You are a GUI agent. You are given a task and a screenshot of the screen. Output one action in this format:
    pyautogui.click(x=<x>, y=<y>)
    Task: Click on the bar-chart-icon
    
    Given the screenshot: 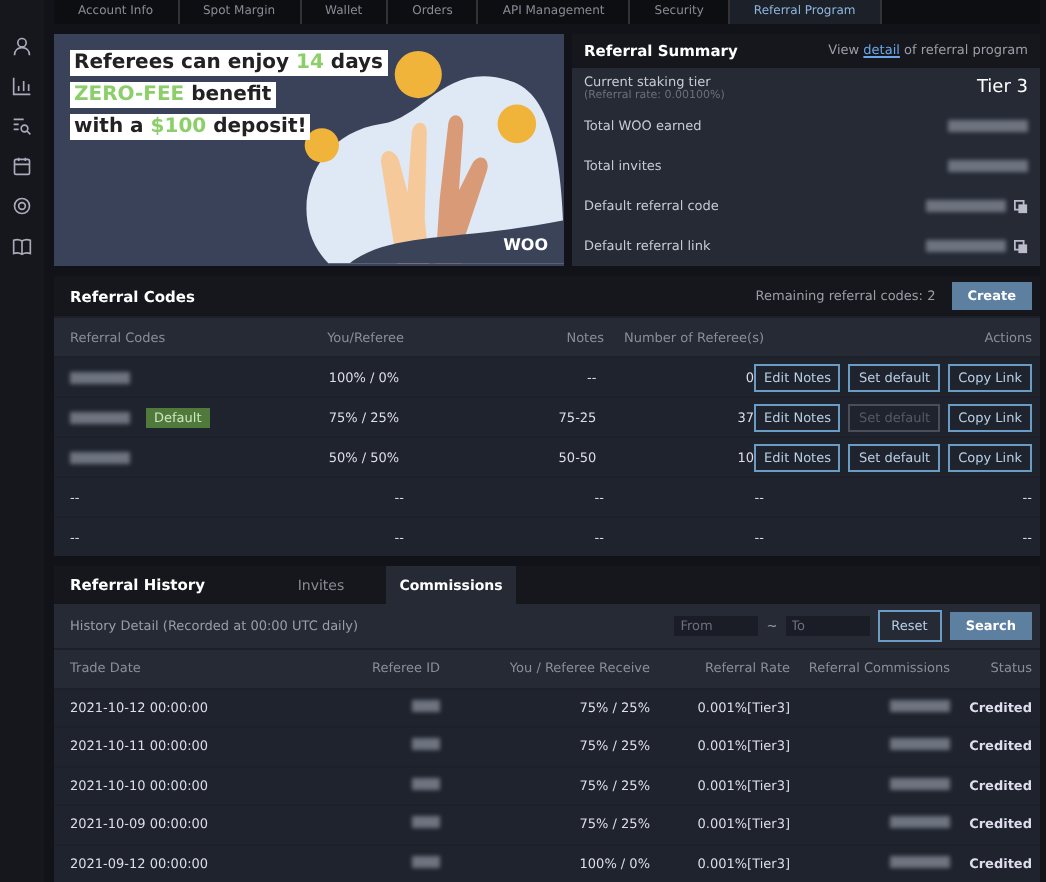 What is the action you would take?
    pyautogui.click(x=22, y=86)
    